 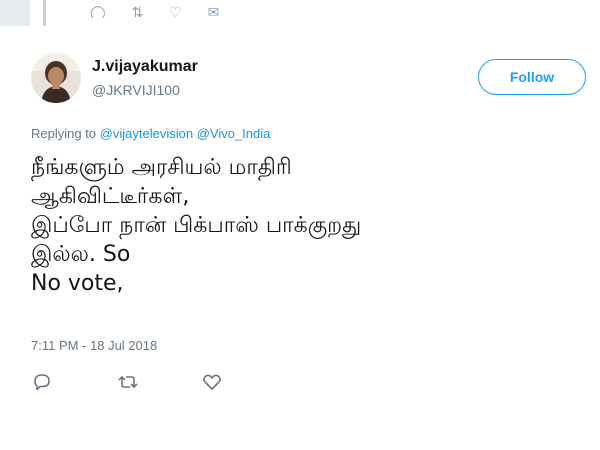 I want to click on reply-button, so click(x=42, y=382).